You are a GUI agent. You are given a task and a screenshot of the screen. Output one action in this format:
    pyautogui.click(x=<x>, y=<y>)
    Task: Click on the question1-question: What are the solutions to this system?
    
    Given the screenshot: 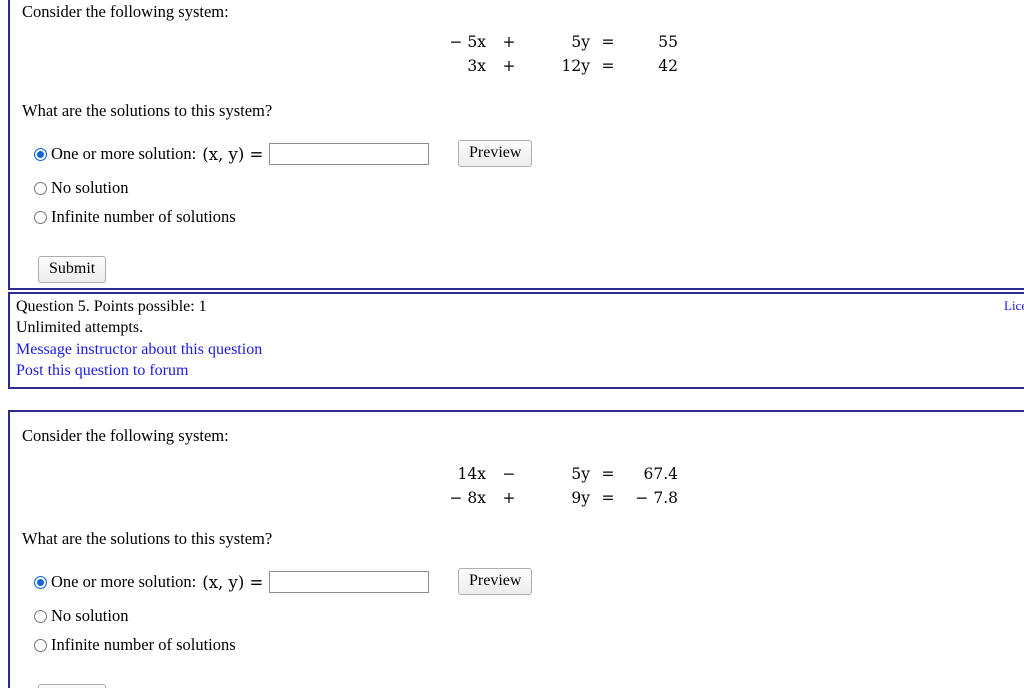 What is the action you would take?
    pyautogui.click(x=147, y=110)
    